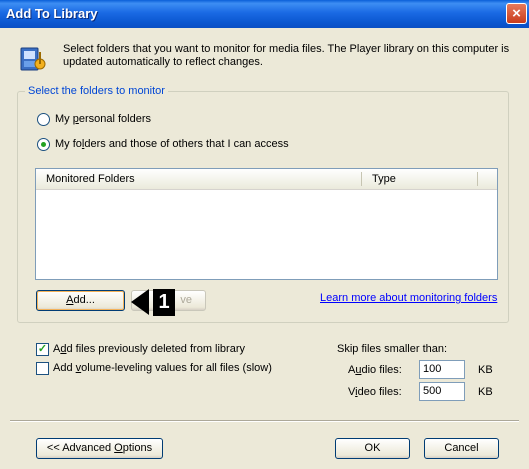 This screenshot has width=529, height=469. I want to click on video-size-input: 500, so click(442, 391).